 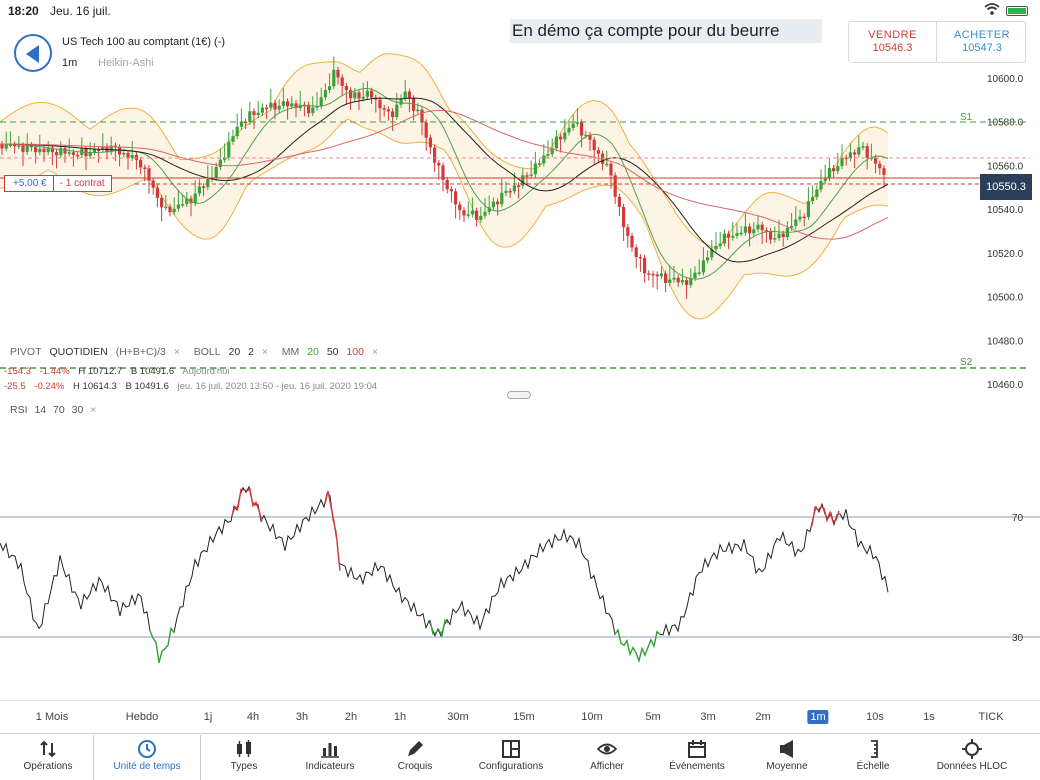 What do you see at coordinates (415, 757) in the screenshot?
I see `toolbar-pencil: Croquis` at bounding box center [415, 757].